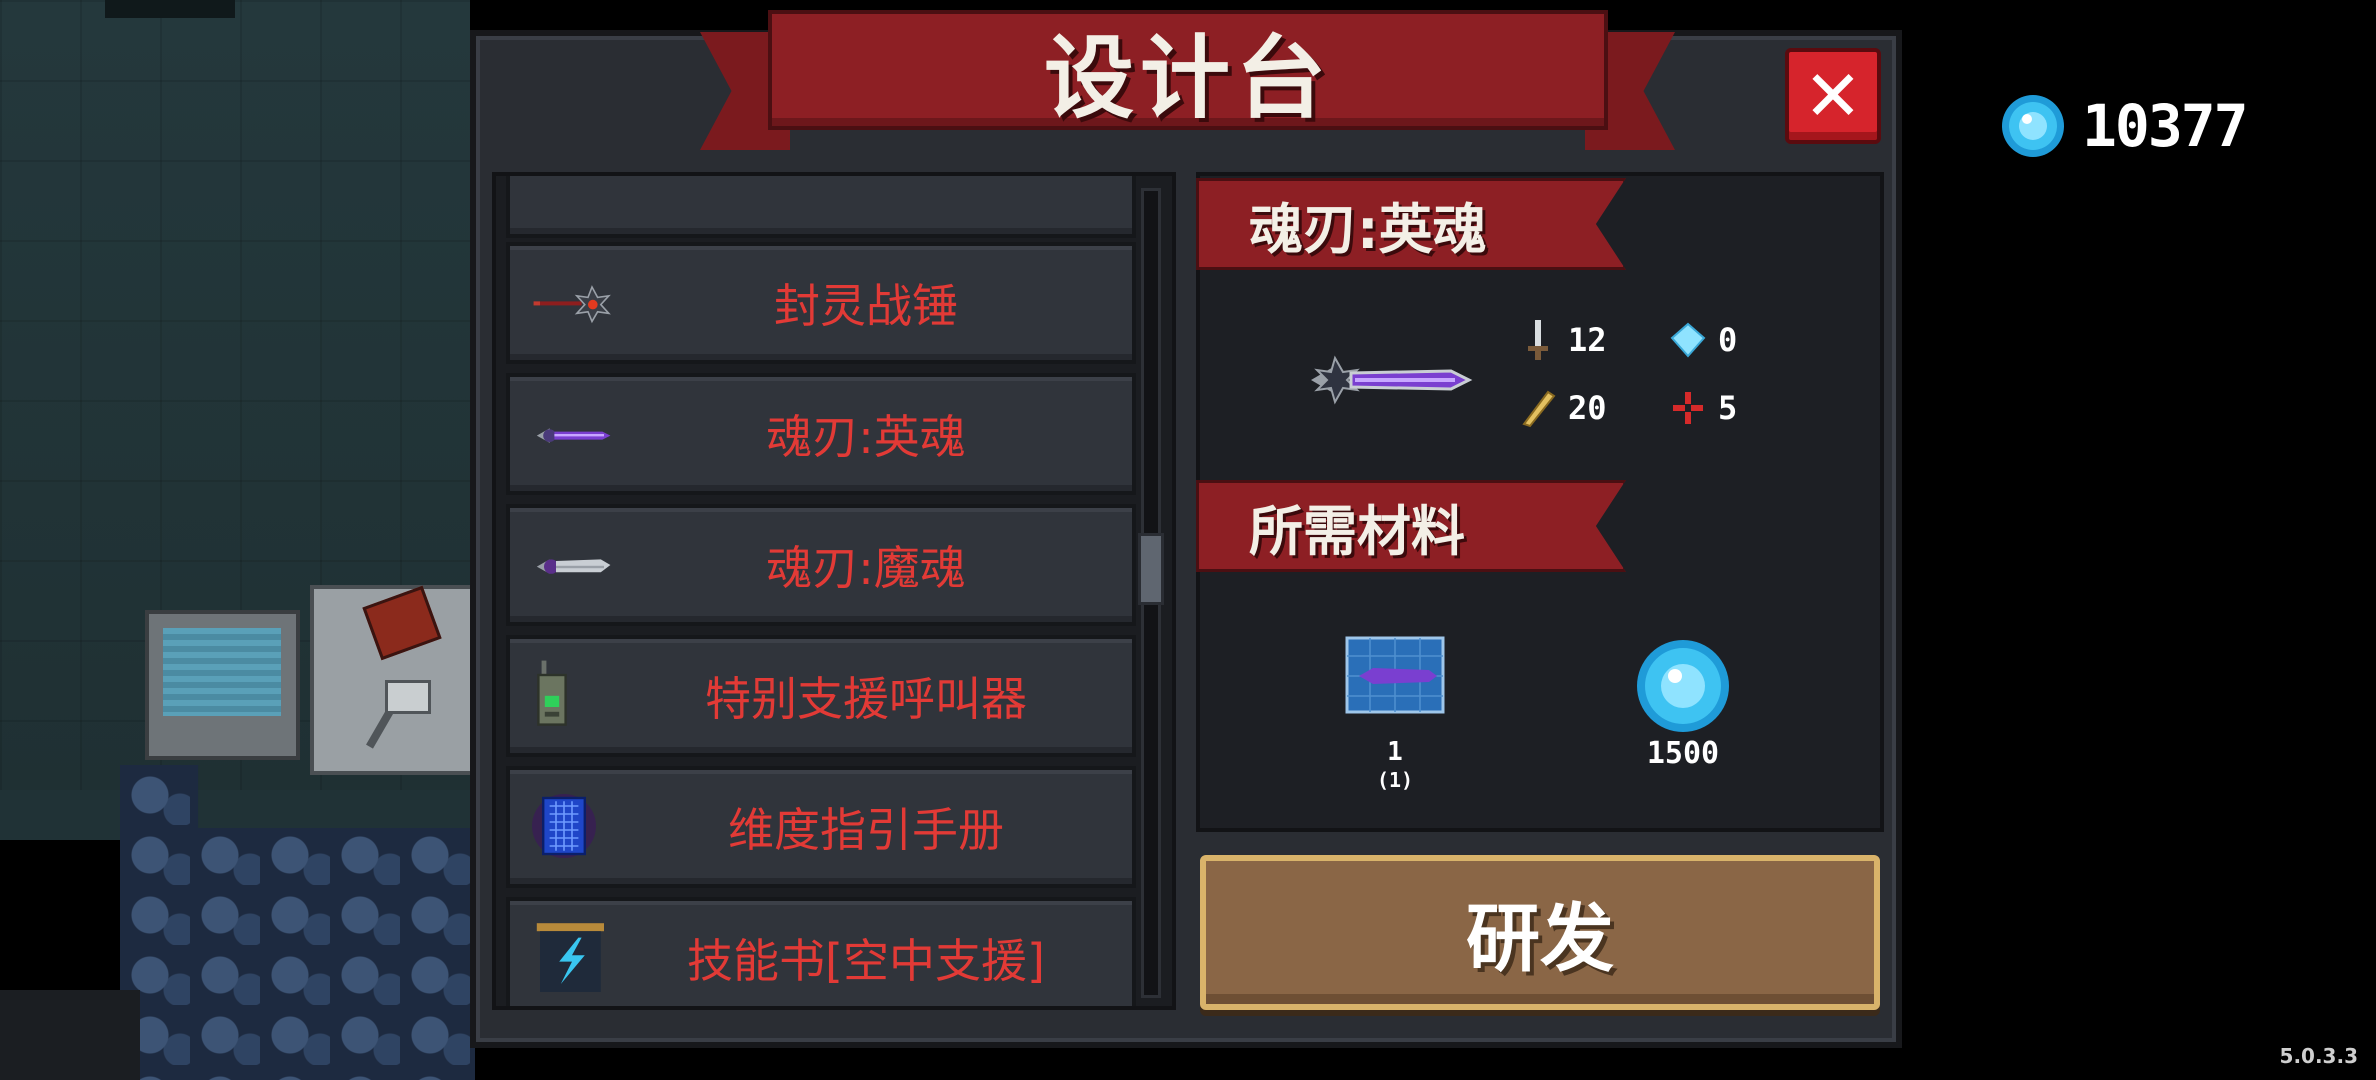 The height and width of the screenshot is (1080, 2376). I want to click on list-item-label: 技能书[空中支援], so click(866, 961).